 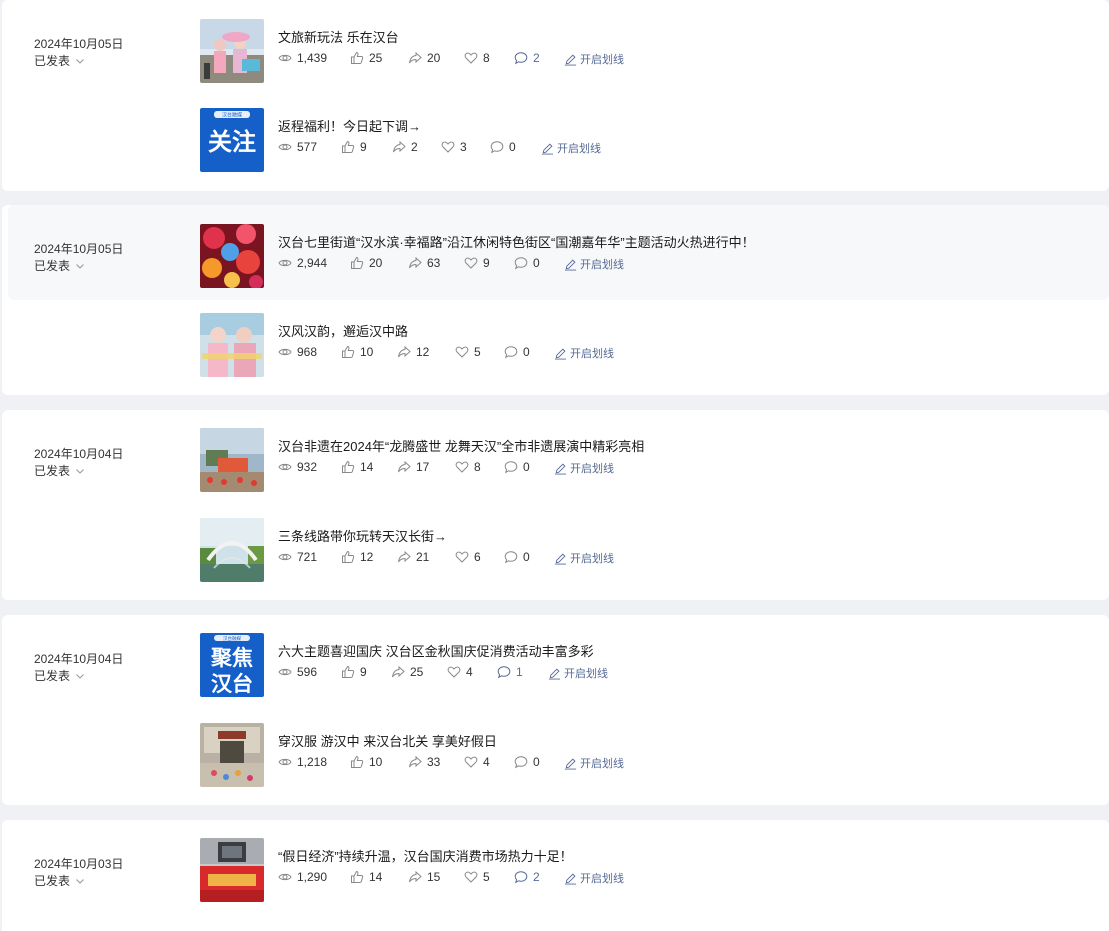 What do you see at coordinates (366, 58) in the screenshot?
I see `likes-stat: 25` at bounding box center [366, 58].